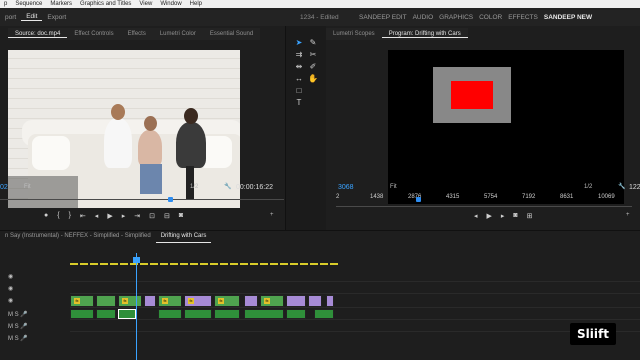 The width and height of the screenshot is (640, 360). What do you see at coordinates (178, 34) in the screenshot?
I see `tab-lumetri-color: Lumetri Color` at bounding box center [178, 34].